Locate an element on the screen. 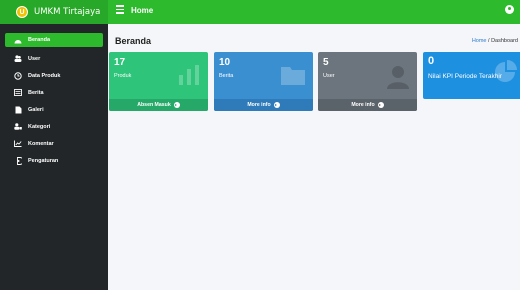  stat-card-user: 5 User More info is located at coordinates (367, 81).